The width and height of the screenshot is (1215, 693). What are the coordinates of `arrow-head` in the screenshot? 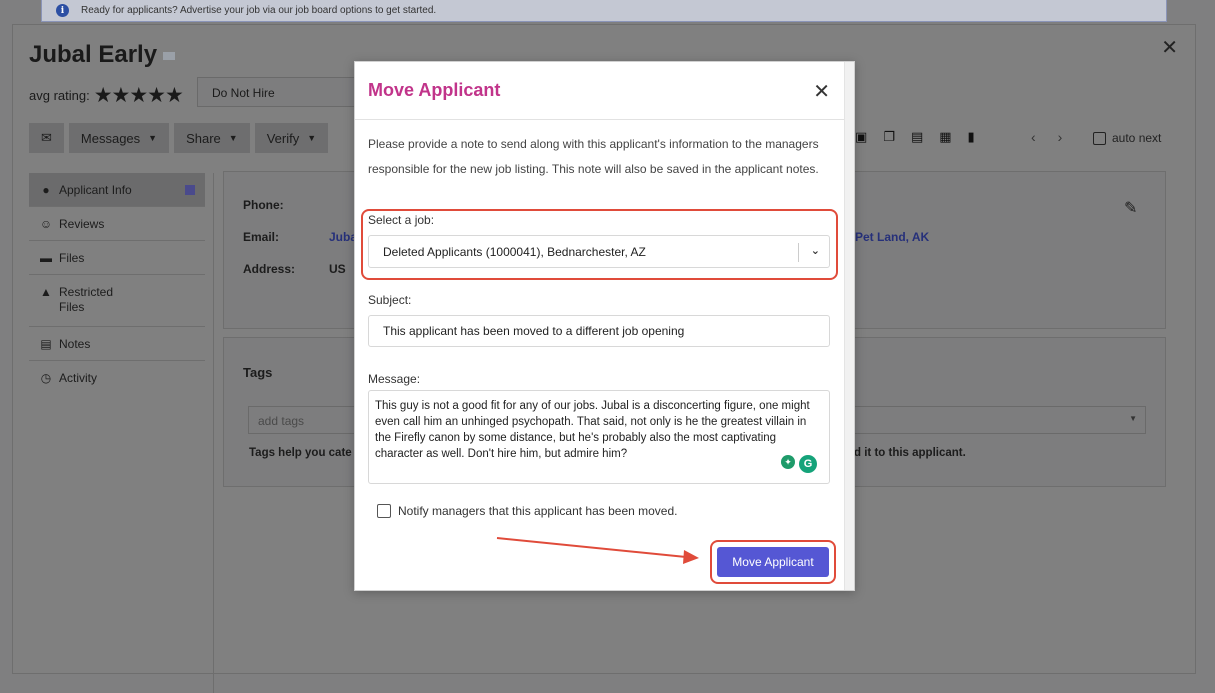 It's located at (691, 557).